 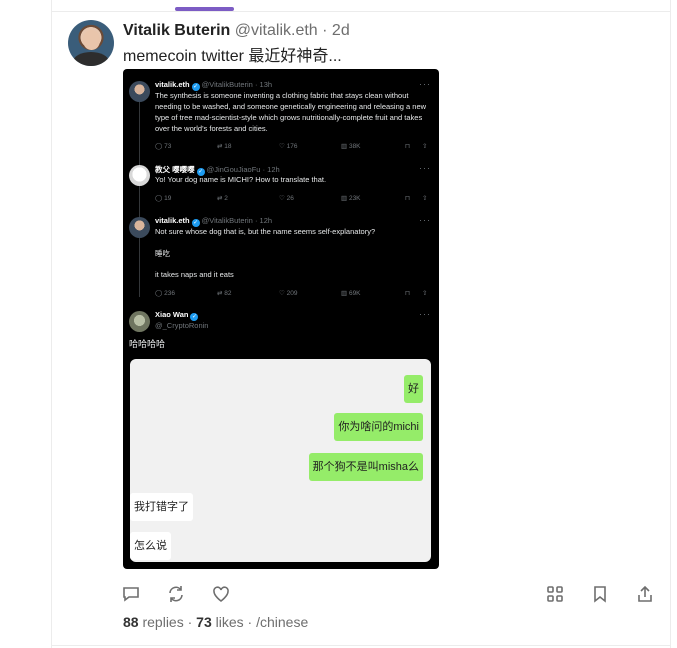 What do you see at coordinates (282, 622) in the screenshot?
I see `channel-link: /chinese` at bounding box center [282, 622].